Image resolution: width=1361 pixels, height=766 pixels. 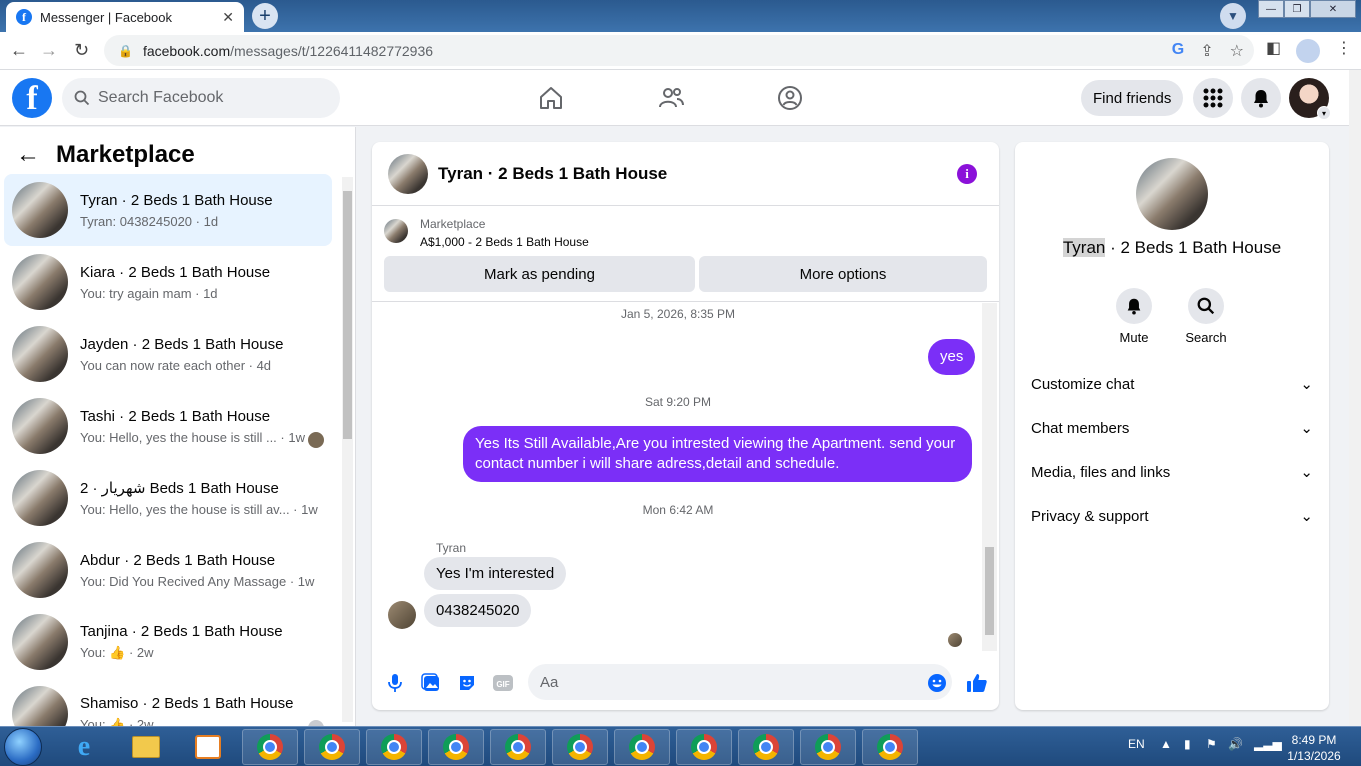 I want to click on start-button, so click(x=23, y=747).